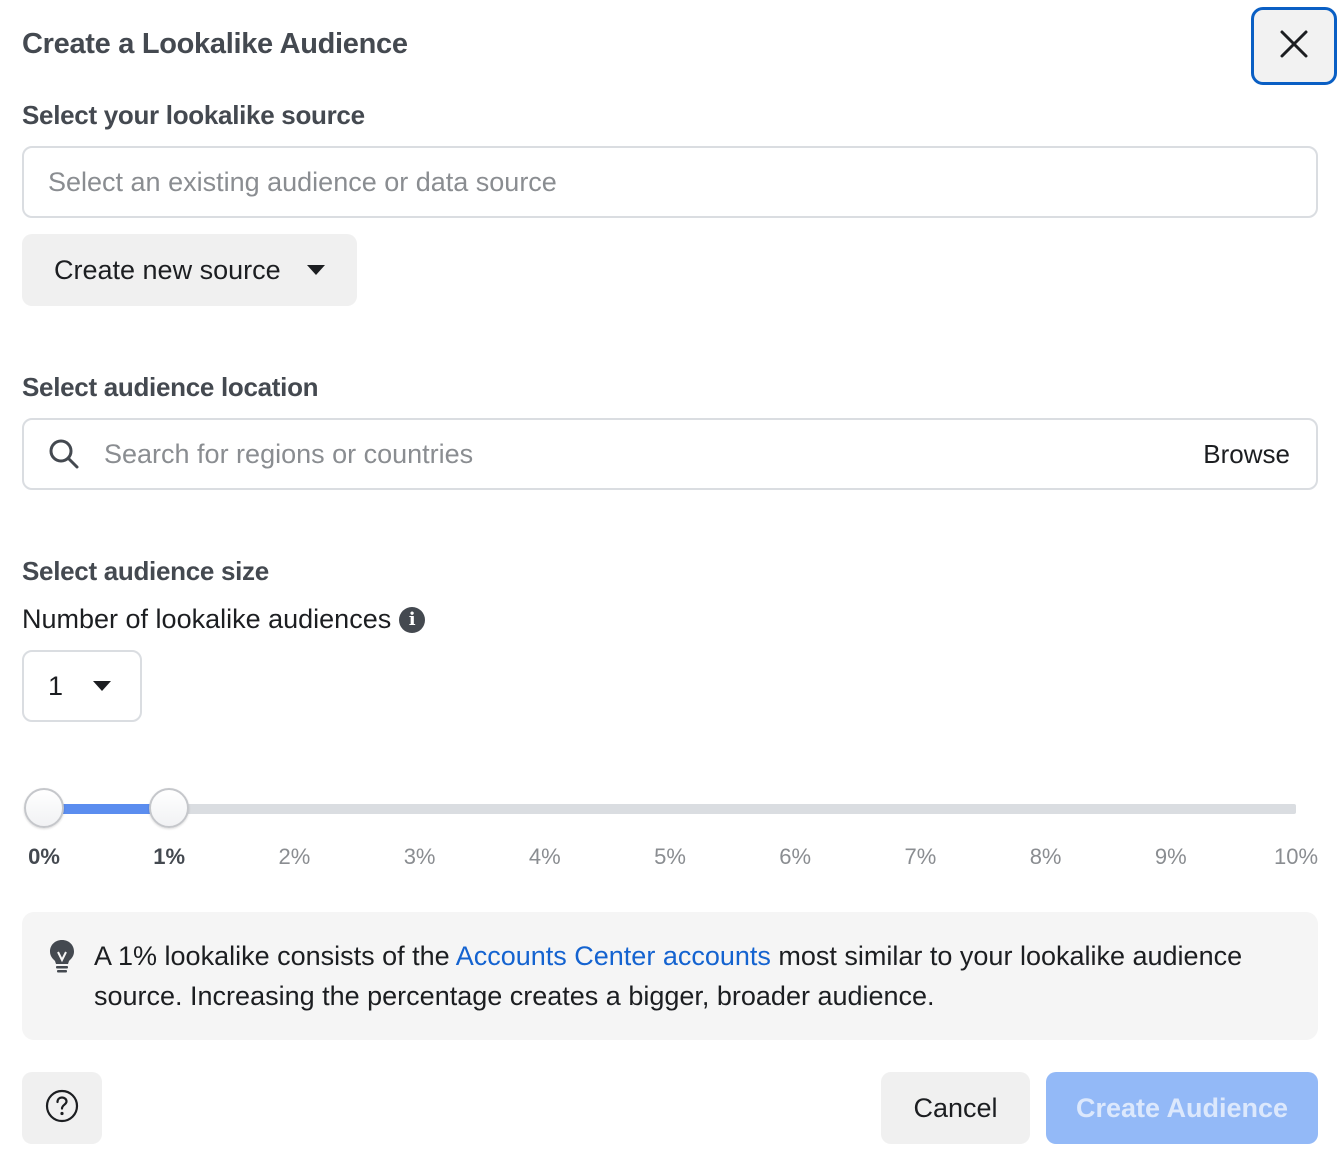  Describe the element at coordinates (613, 956) in the screenshot. I see `accounts-center-link: Accounts Center accounts` at that location.